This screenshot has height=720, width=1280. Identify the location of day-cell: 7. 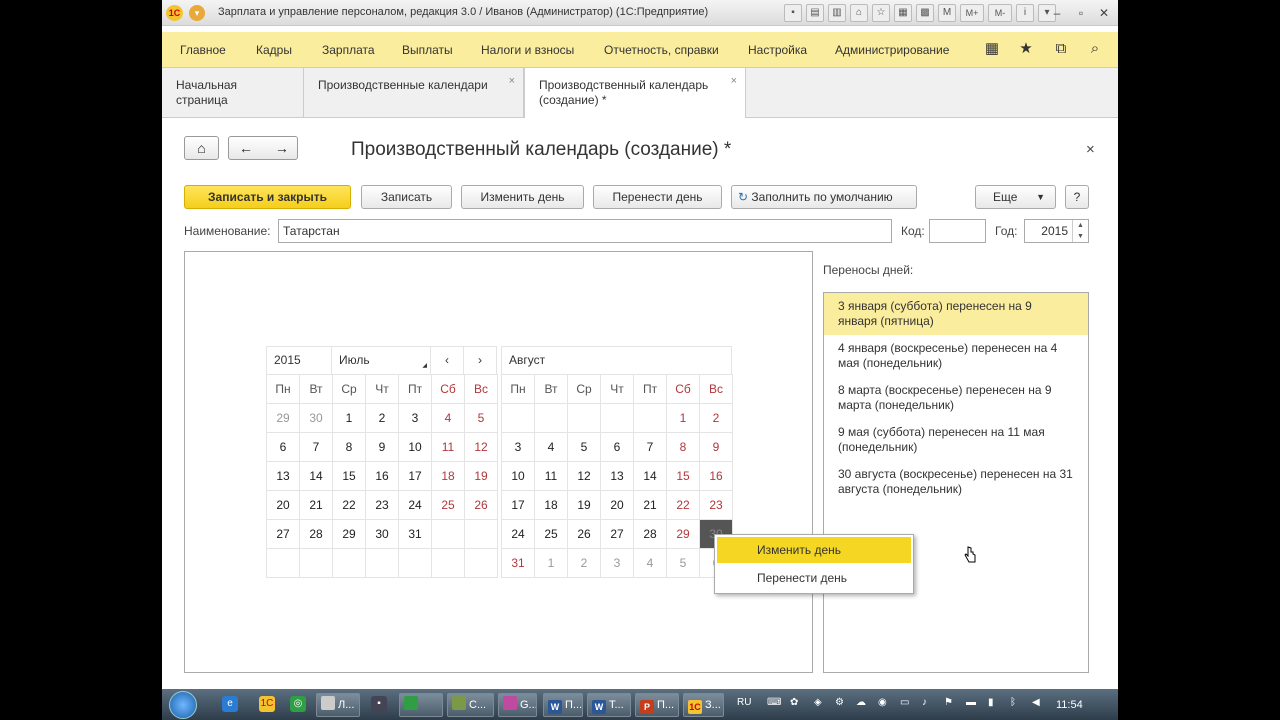
(316, 447).